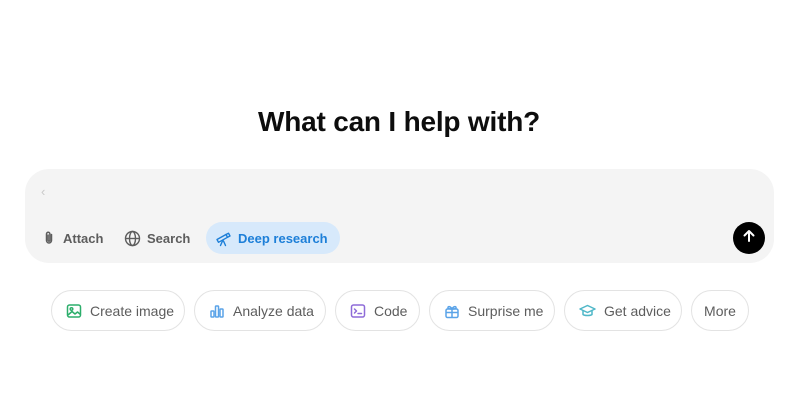 The image size is (798, 418). I want to click on more-chip: More, so click(720, 310).